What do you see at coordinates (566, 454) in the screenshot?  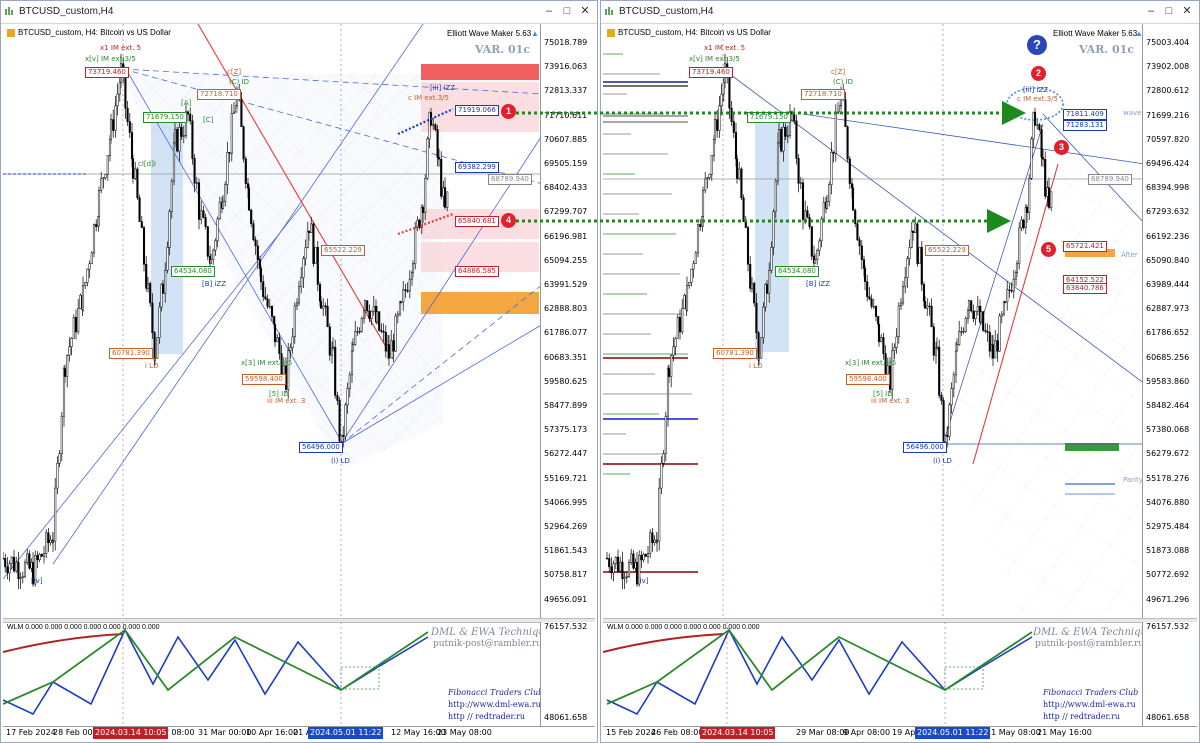 I see `price-tick: 56272.447` at bounding box center [566, 454].